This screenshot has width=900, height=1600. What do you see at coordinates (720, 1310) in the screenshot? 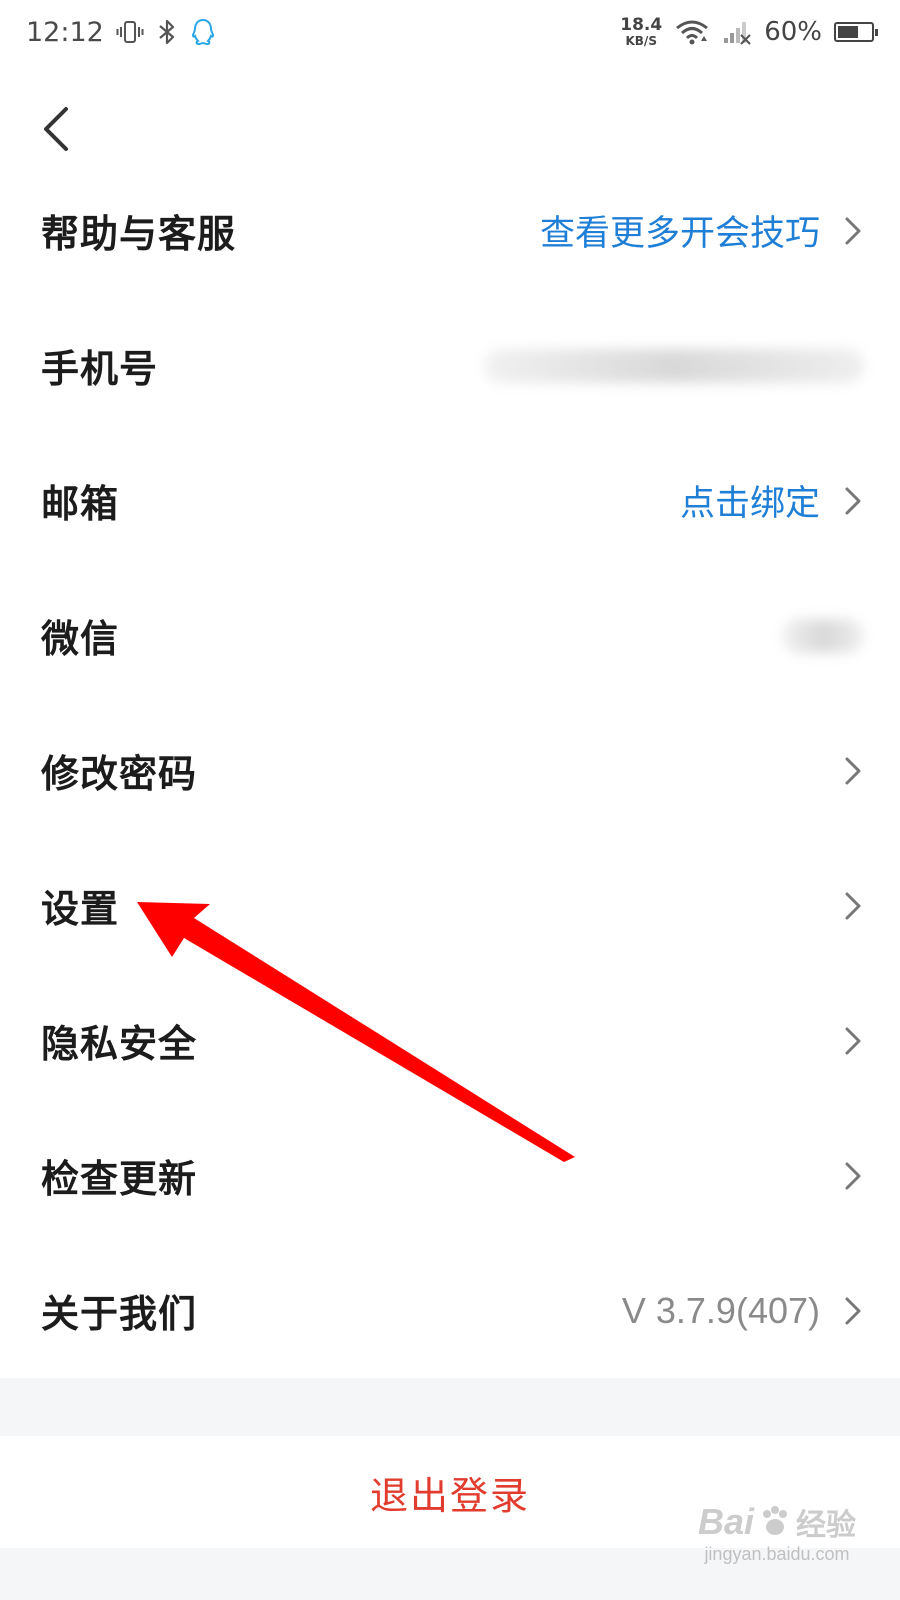
I see `menu-item-value: V 3.7.9(407)` at bounding box center [720, 1310].